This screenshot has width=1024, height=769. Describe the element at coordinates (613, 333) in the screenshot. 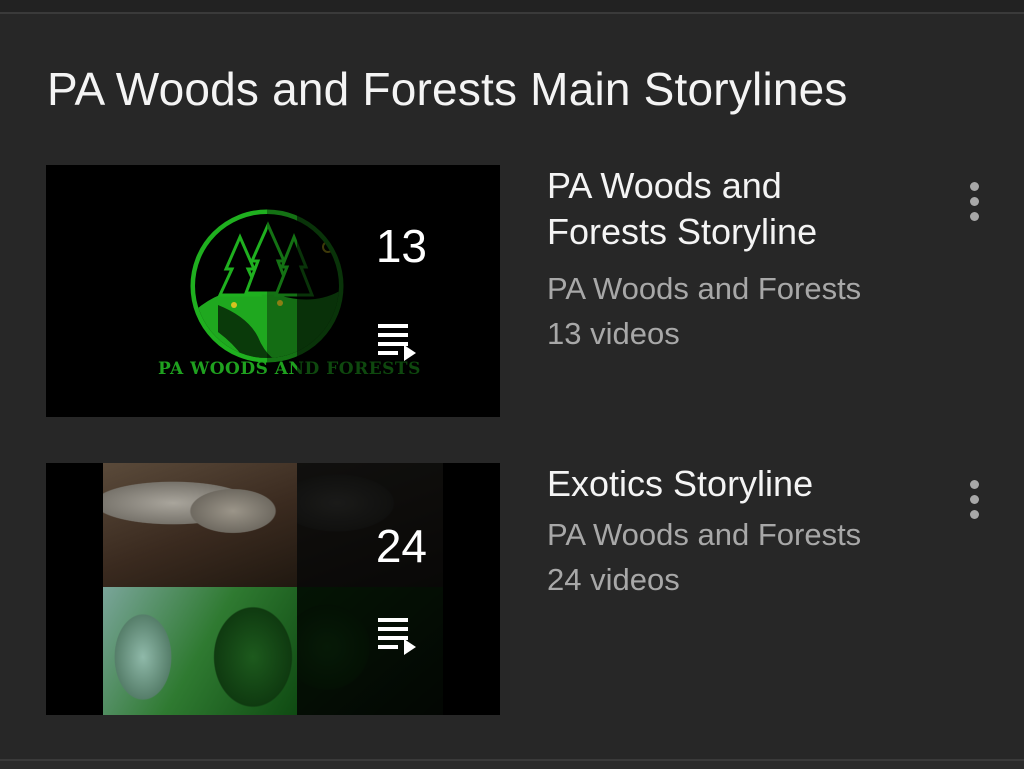

I see `video-count: 13 videos` at that location.